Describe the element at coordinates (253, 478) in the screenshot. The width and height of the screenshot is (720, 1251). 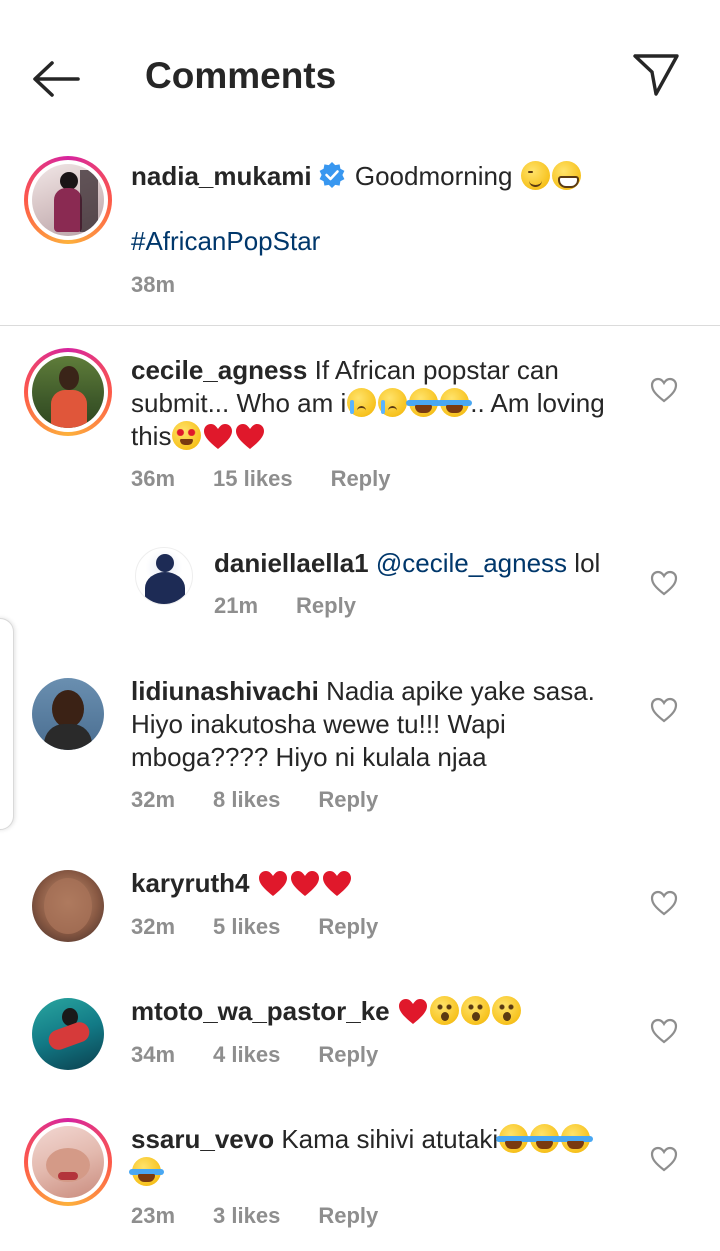
I see `comment-likes: 15 likes` at that location.